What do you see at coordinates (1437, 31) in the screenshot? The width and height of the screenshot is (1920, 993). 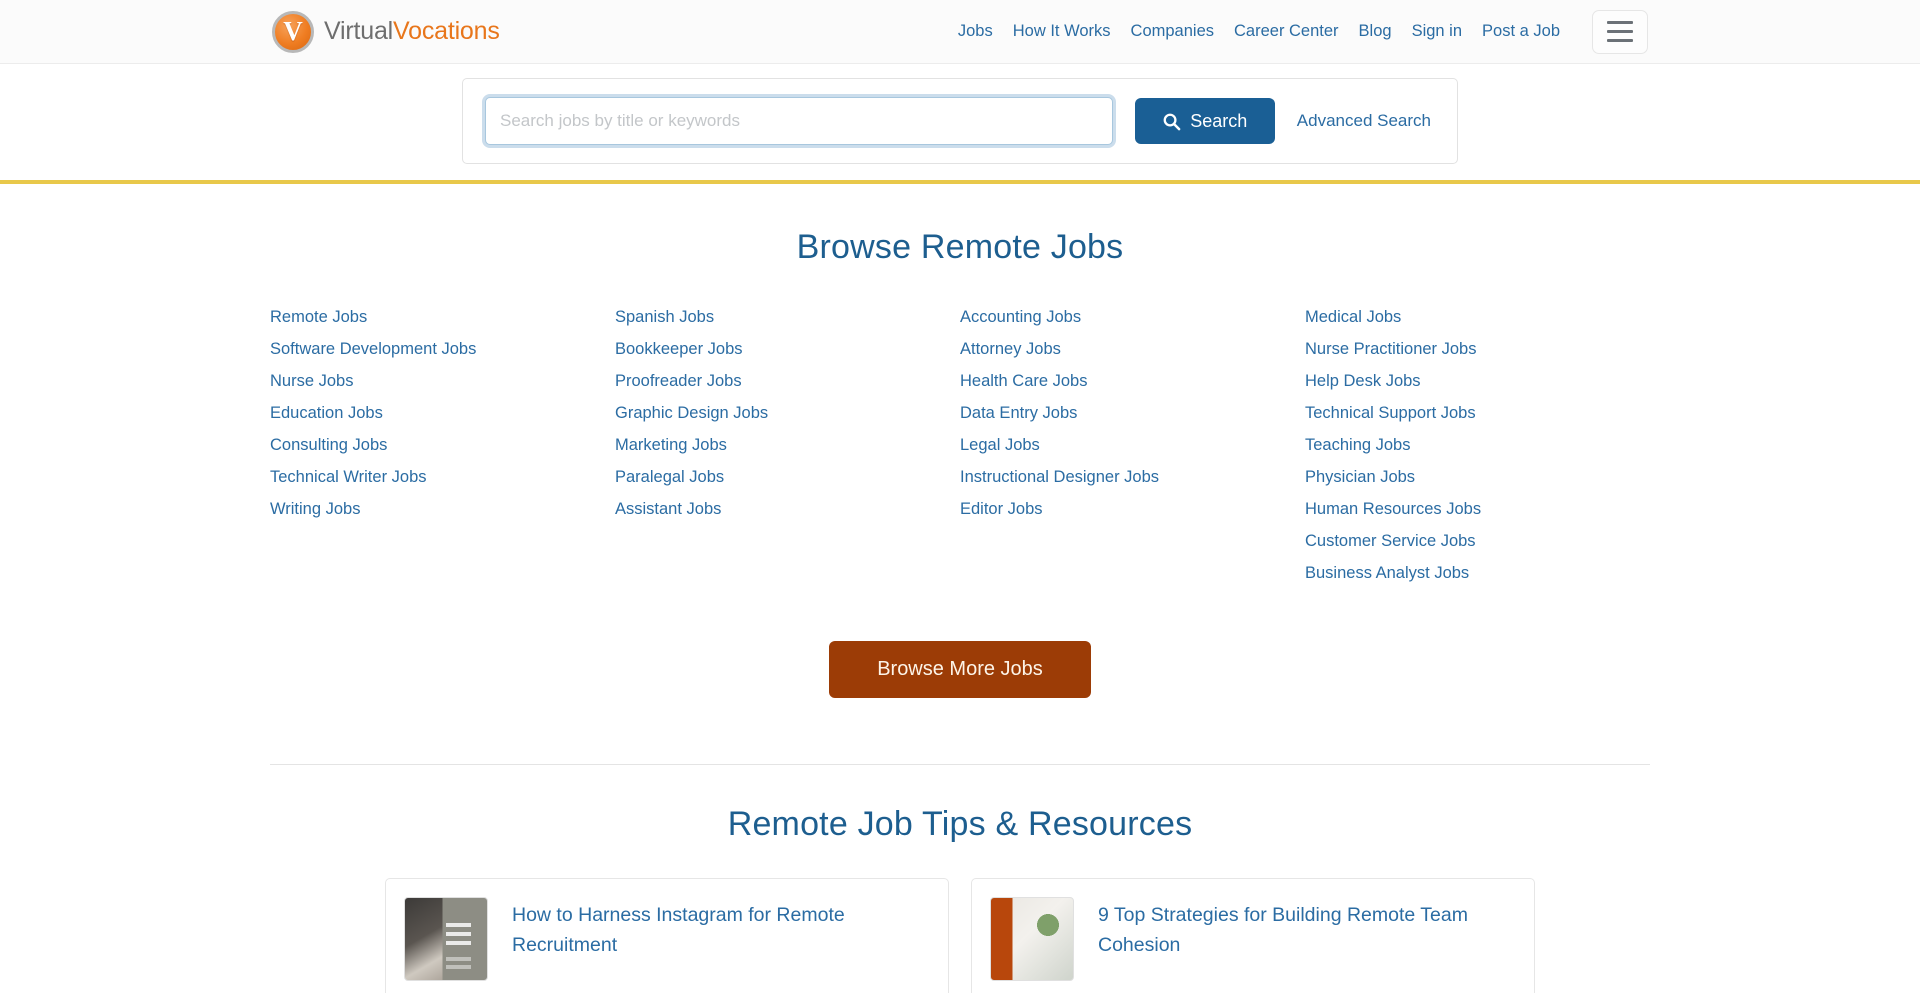 I see `nav-link-sign-in: Sign in` at bounding box center [1437, 31].